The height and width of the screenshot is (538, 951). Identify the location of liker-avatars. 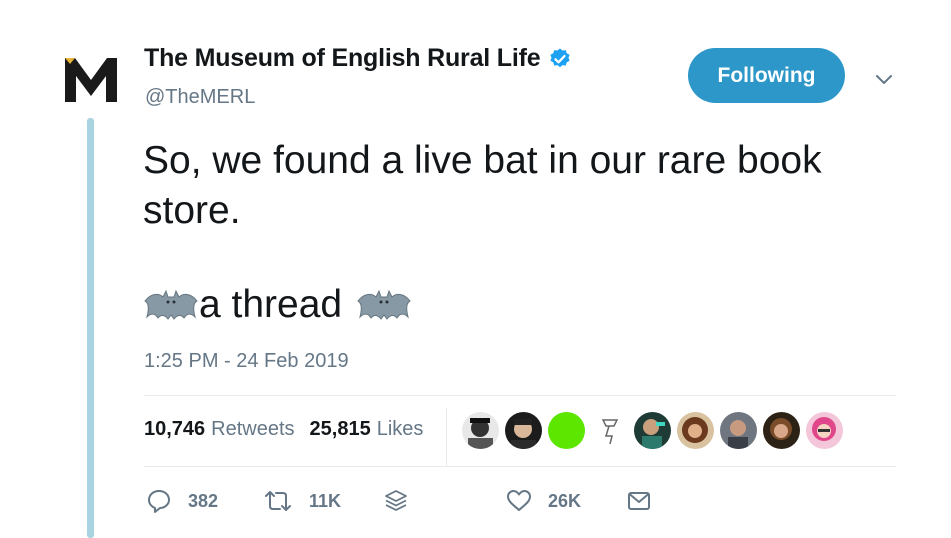
(655, 430).